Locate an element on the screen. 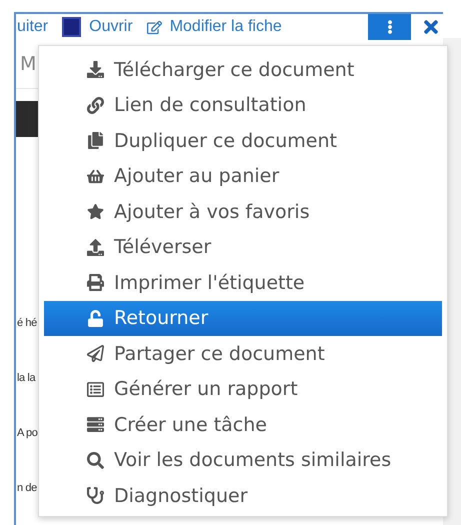  body-text: A po is located at coordinates (27, 433).